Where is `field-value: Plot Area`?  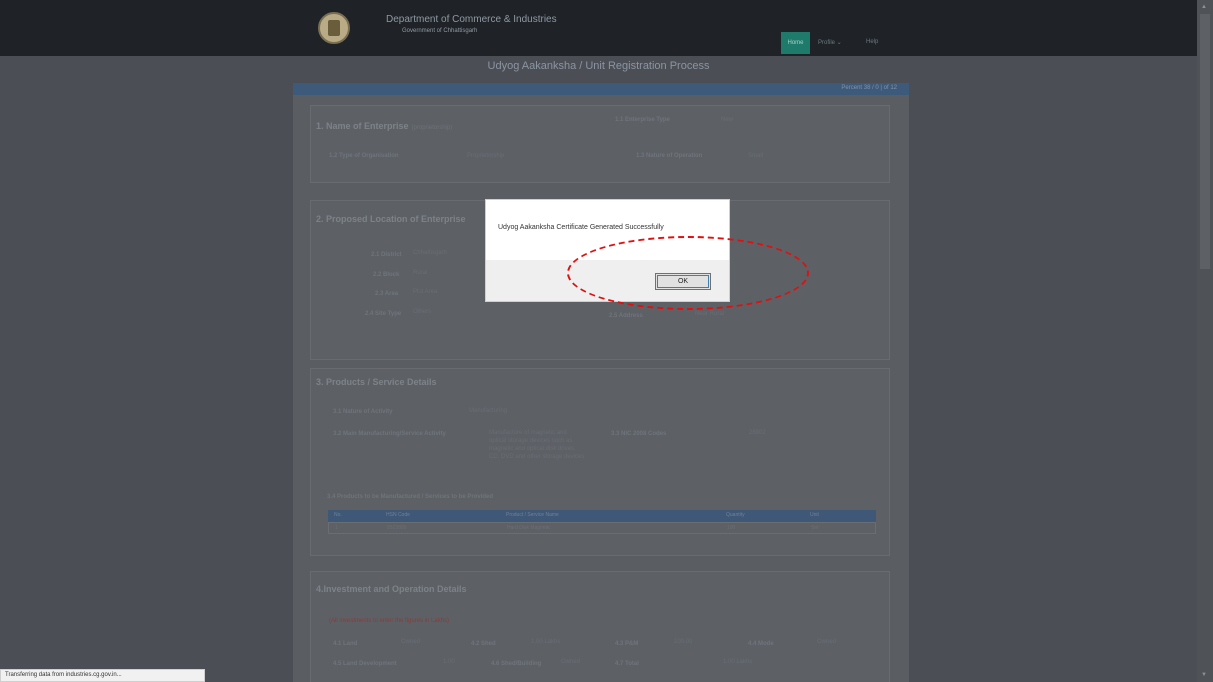 field-value: Plot Area is located at coordinates (425, 292).